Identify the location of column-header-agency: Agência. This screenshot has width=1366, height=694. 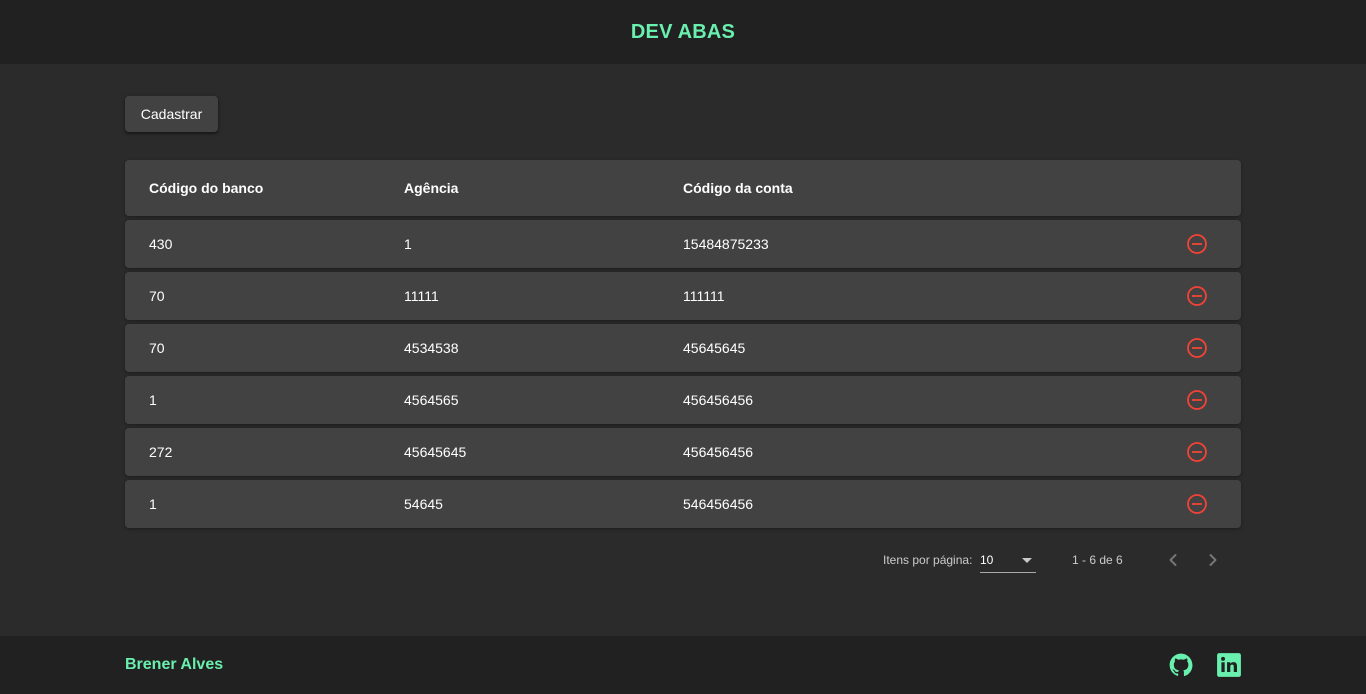
(431, 188).